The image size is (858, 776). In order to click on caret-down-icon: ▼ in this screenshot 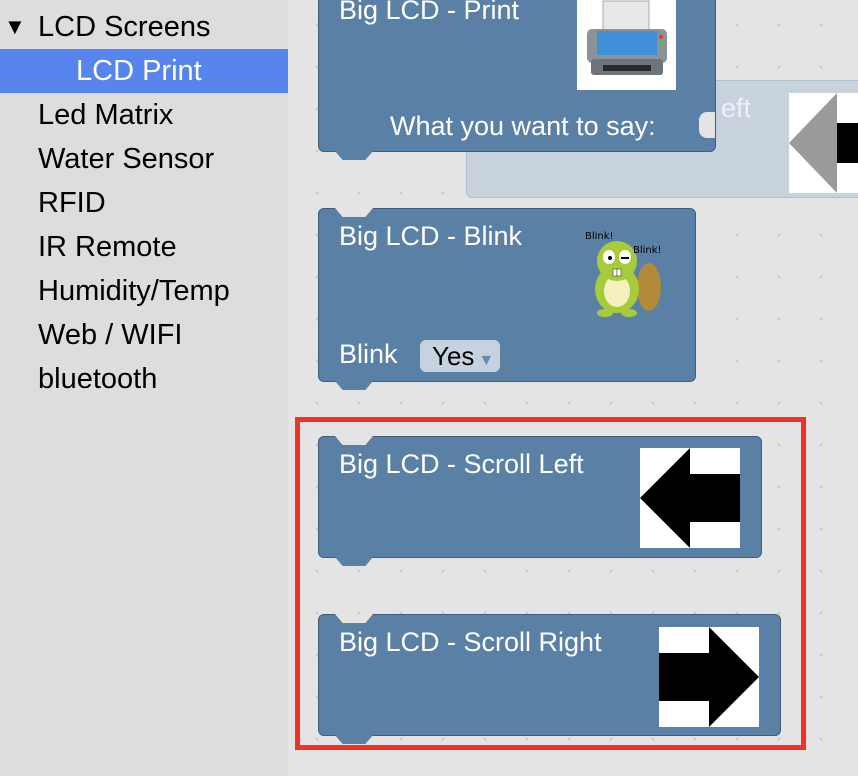, I will do `click(15, 27)`.